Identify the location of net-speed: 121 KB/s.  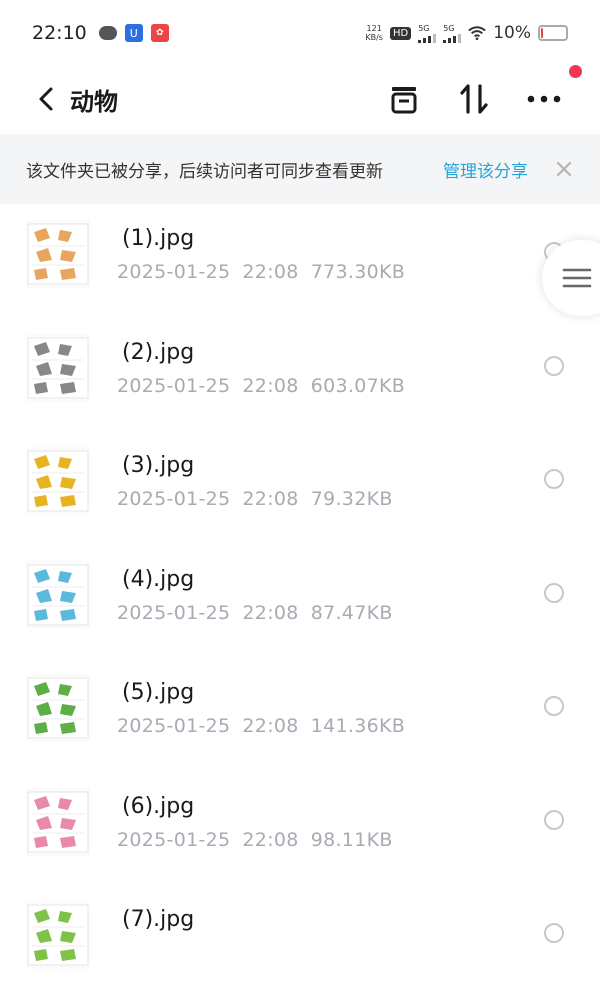
(374, 33).